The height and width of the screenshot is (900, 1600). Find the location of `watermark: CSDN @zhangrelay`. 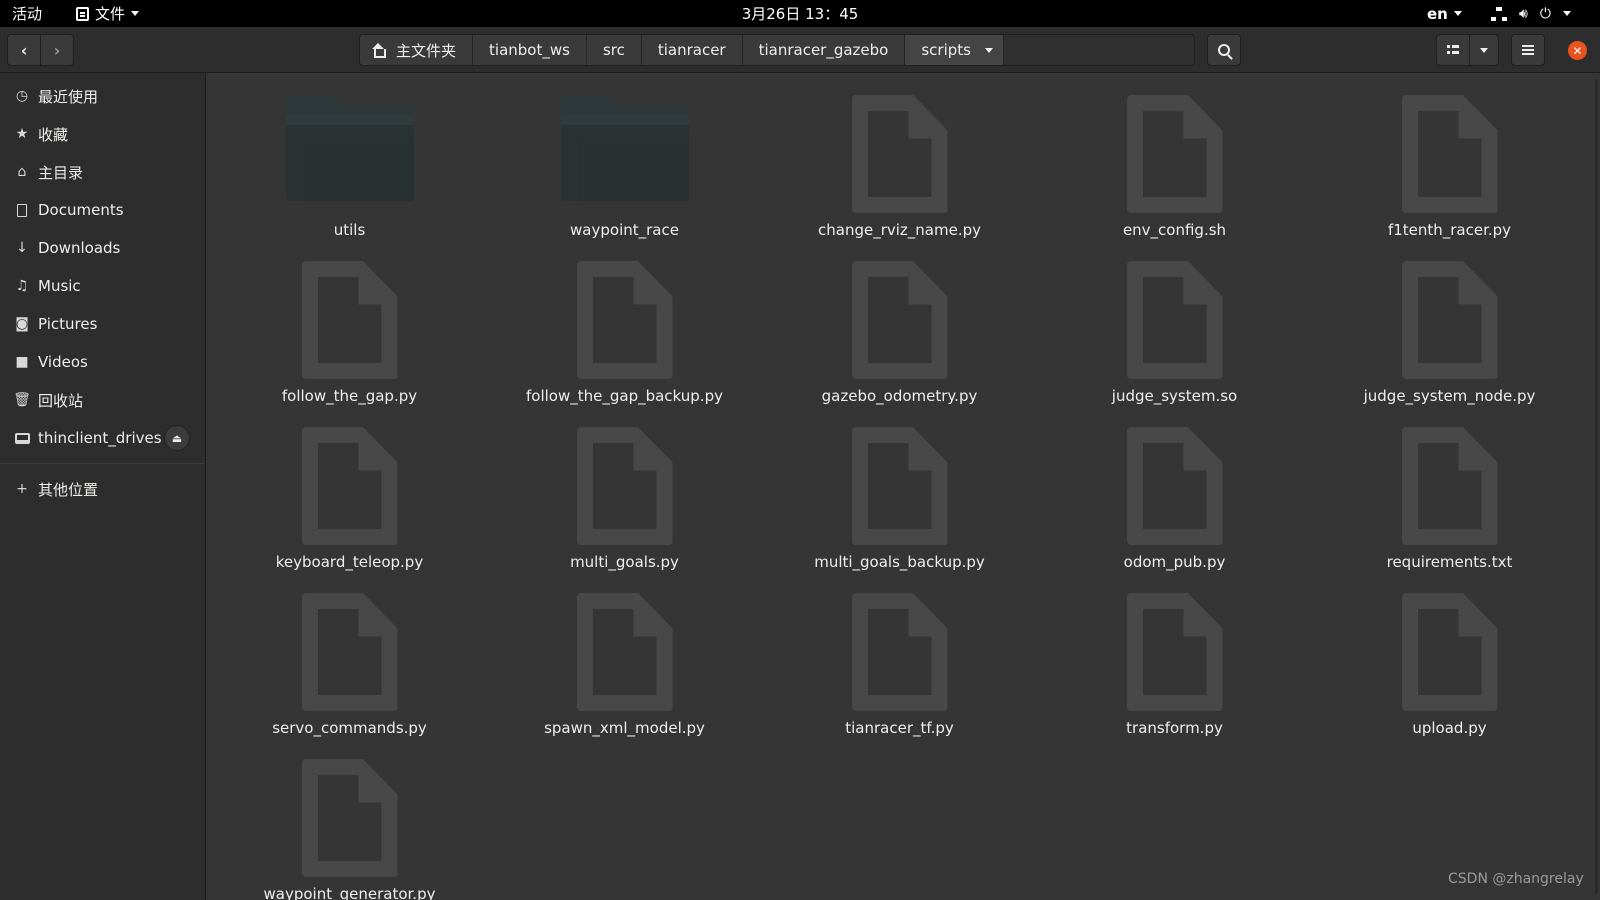

watermark: CSDN @zhangrelay is located at coordinates (1516, 879).